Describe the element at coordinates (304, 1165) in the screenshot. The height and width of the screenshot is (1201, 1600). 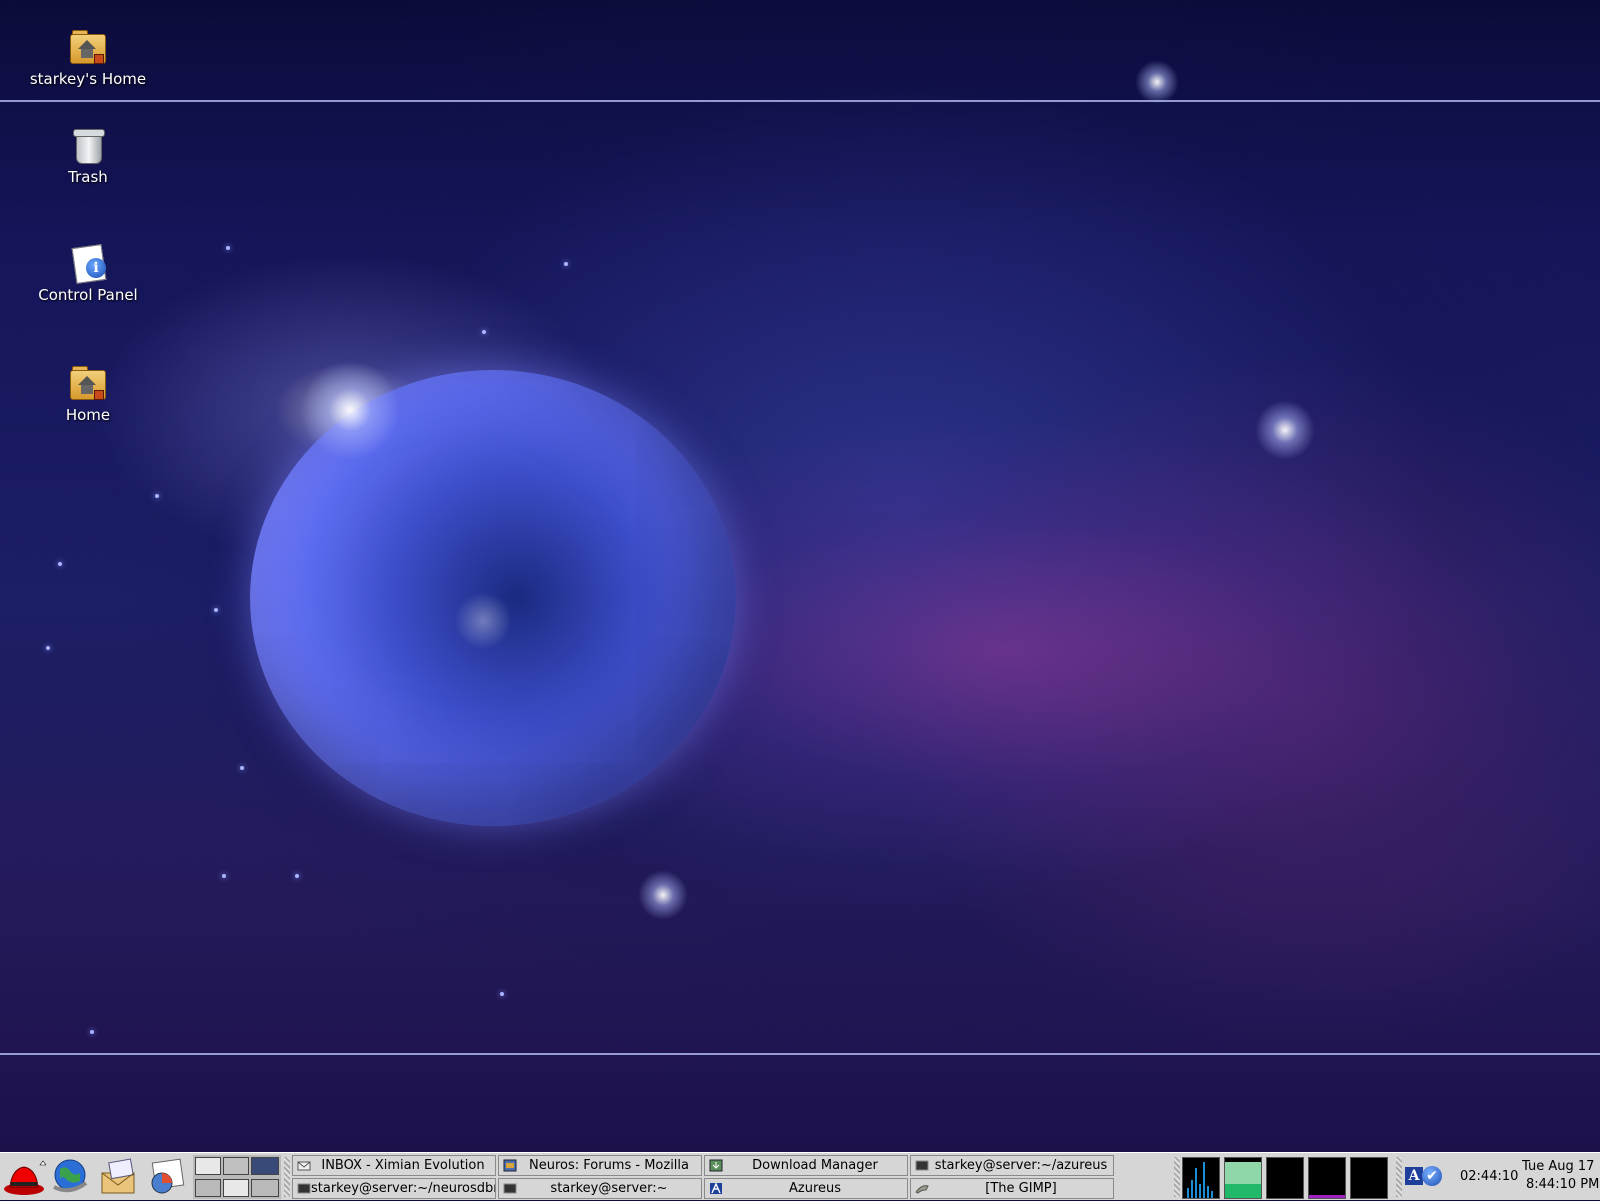
I see `mail-icon` at that location.